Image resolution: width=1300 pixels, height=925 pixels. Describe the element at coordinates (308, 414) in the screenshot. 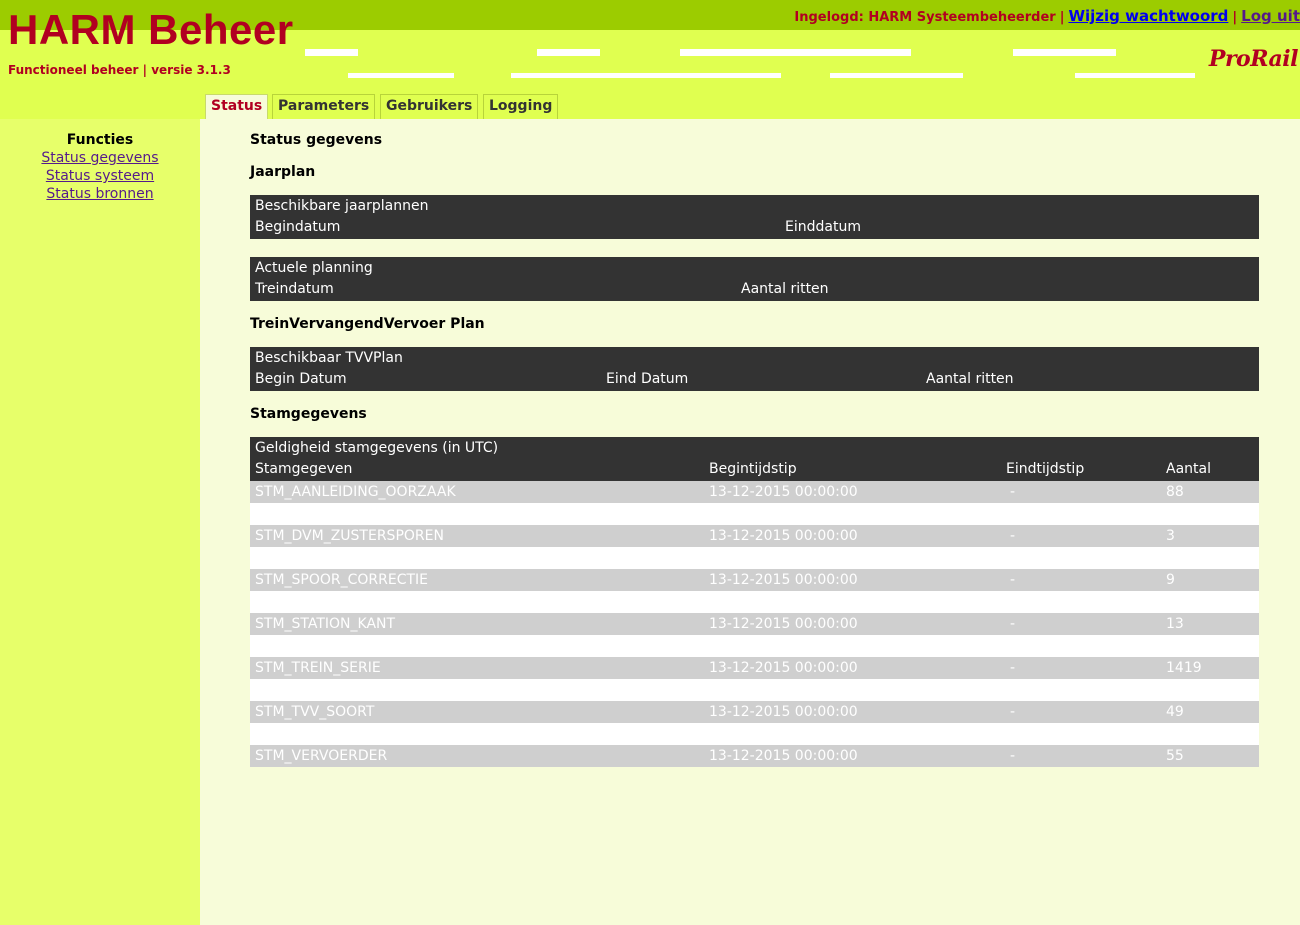

I see `stamgegevens-heading: Stamgegevens` at that location.